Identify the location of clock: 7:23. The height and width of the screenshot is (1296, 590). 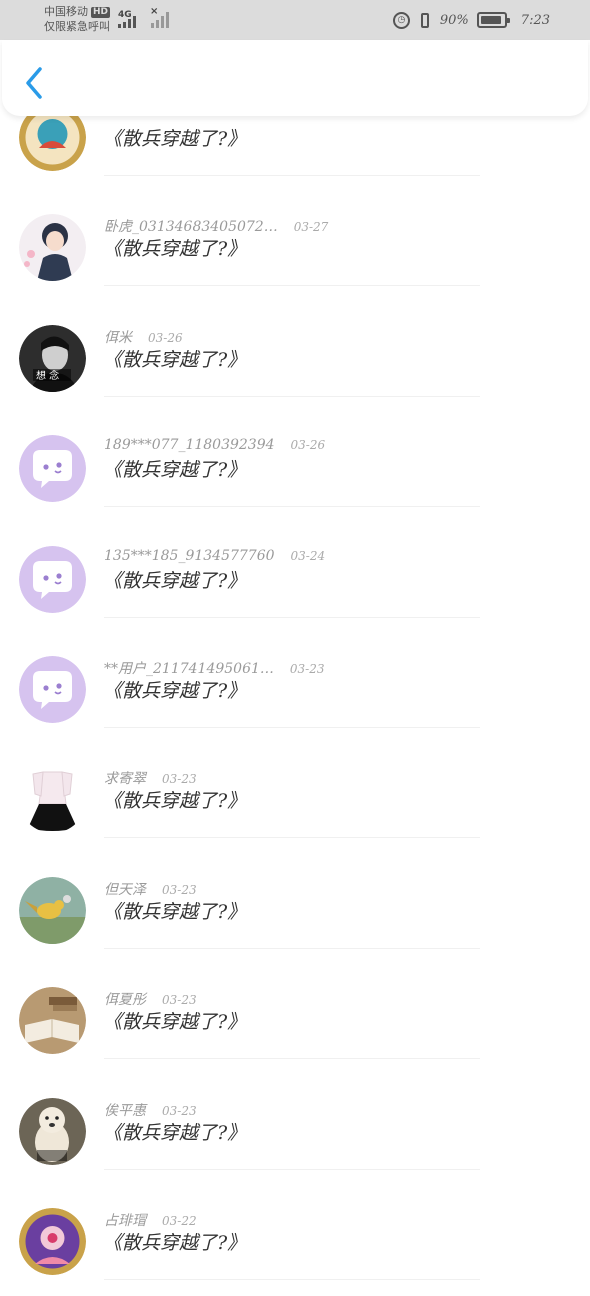
(535, 20).